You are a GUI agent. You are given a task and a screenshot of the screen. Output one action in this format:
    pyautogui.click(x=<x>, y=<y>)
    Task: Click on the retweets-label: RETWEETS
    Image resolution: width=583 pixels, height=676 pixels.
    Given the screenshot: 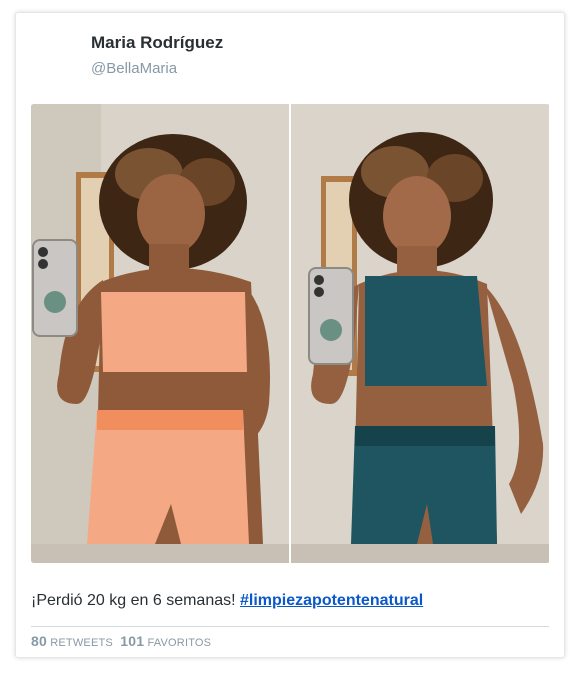 What is the action you would take?
    pyautogui.click(x=81, y=643)
    